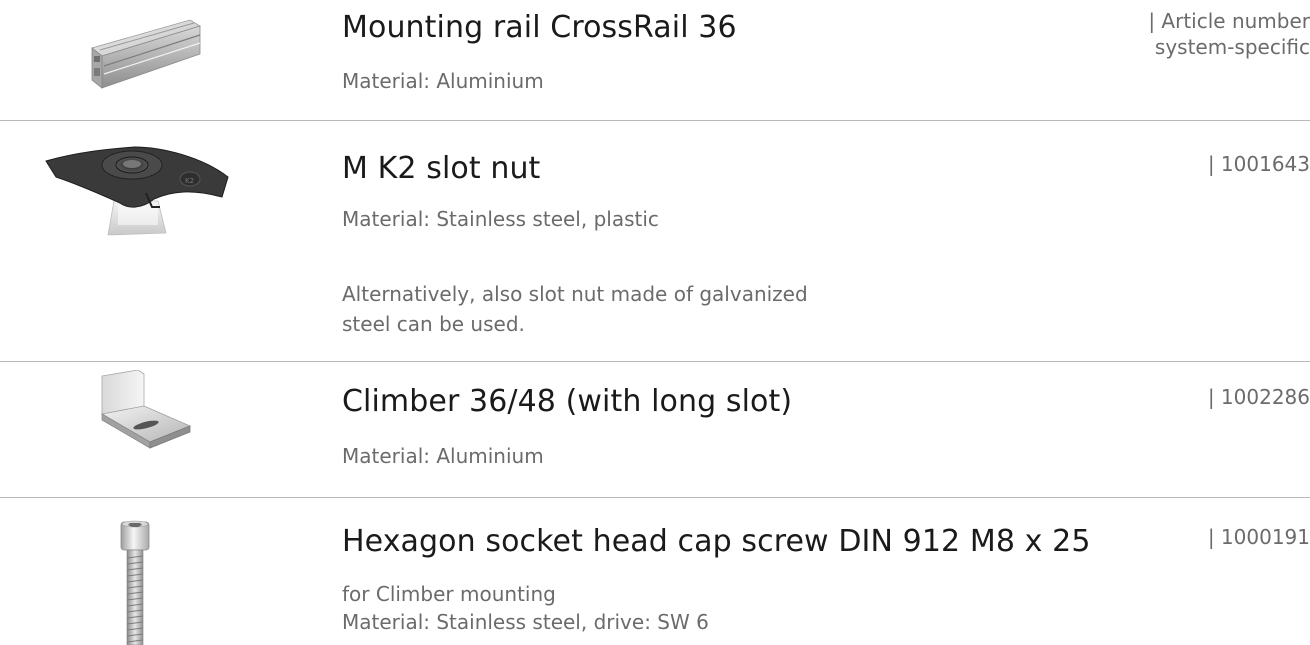 The height and width of the screenshot is (645, 1310). I want to click on product-note-line: steel can be used., so click(433, 324).